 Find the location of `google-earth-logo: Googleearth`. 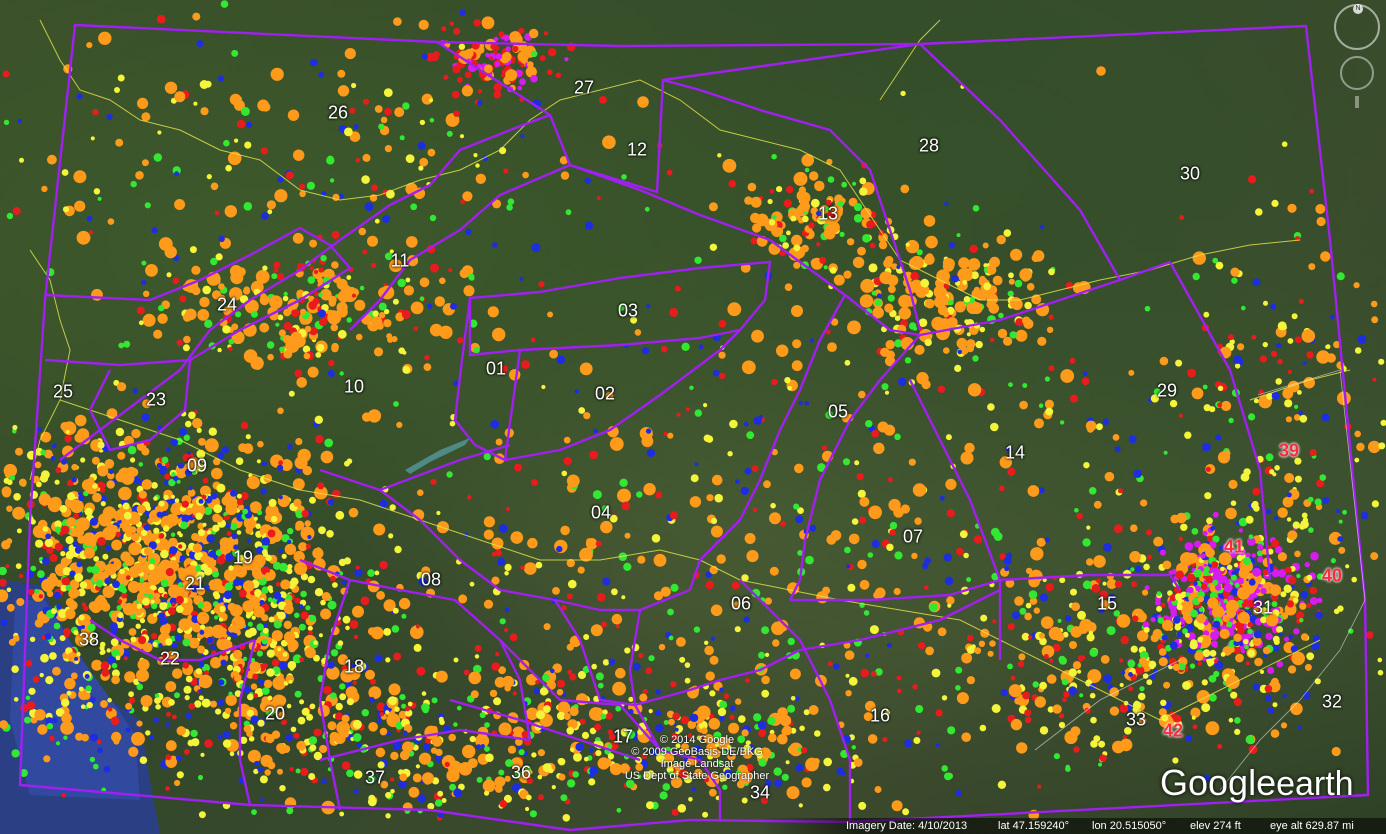

google-earth-logo: Googleearth is located at coordinates (1257, 782).